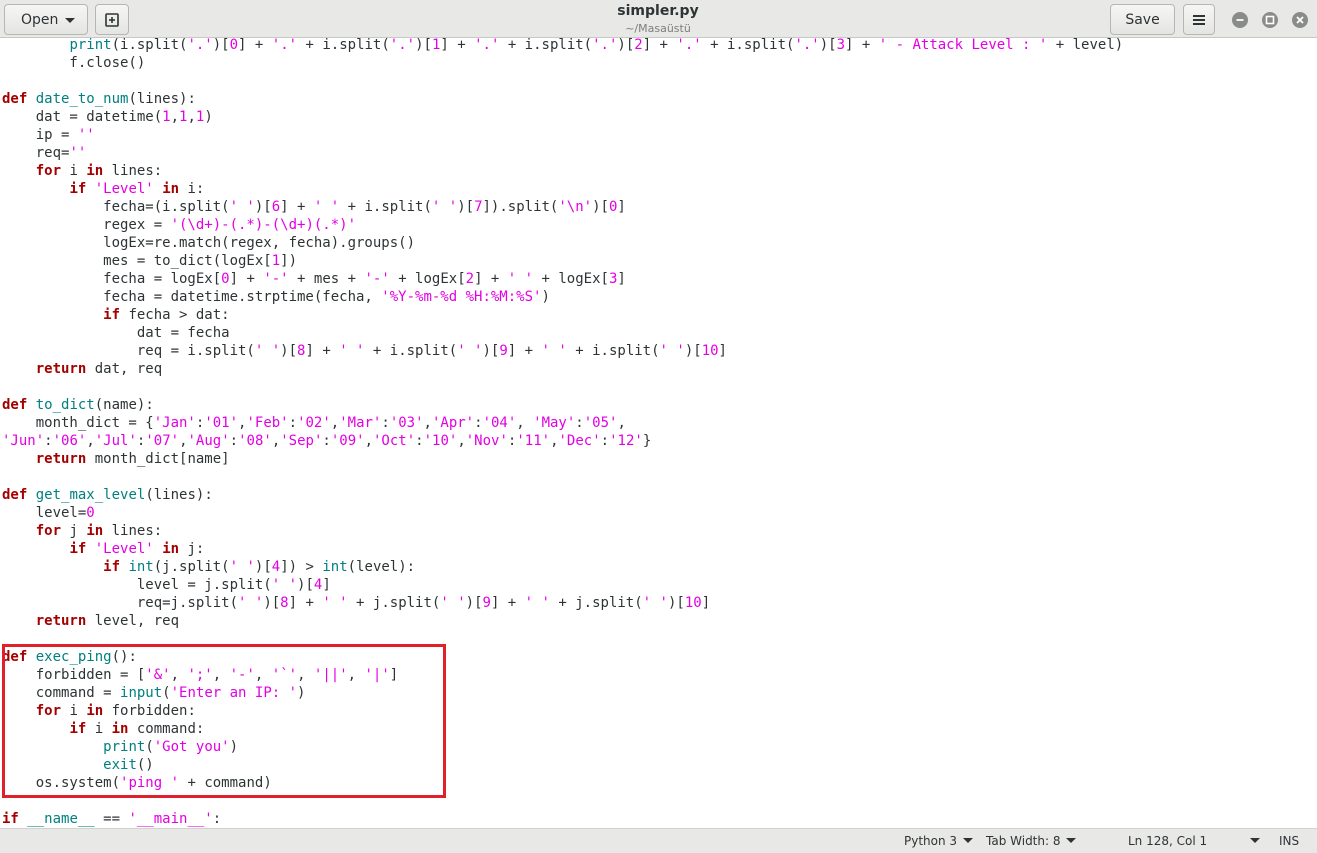 The width and height of the screenshot is (1317, 853). What do you see at coordinates (658, 11) in the screenshot?
I see `window-title: simpler.py` at bounding box center [658, 11].